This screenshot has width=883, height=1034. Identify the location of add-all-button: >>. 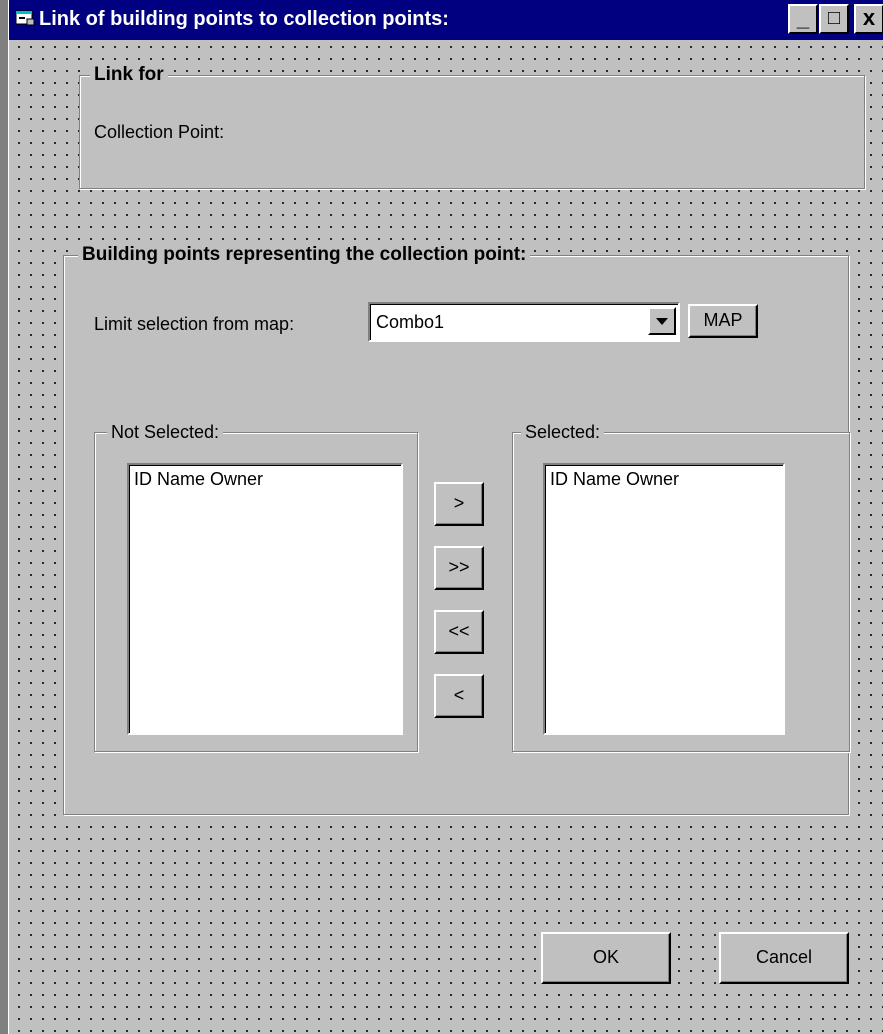
(459, 568).